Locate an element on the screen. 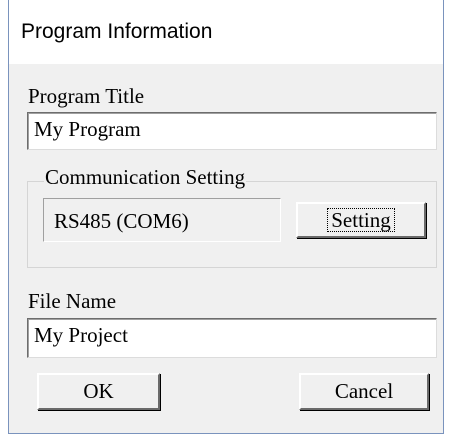  setting-button: Setting is located at coordinates (361, 220).